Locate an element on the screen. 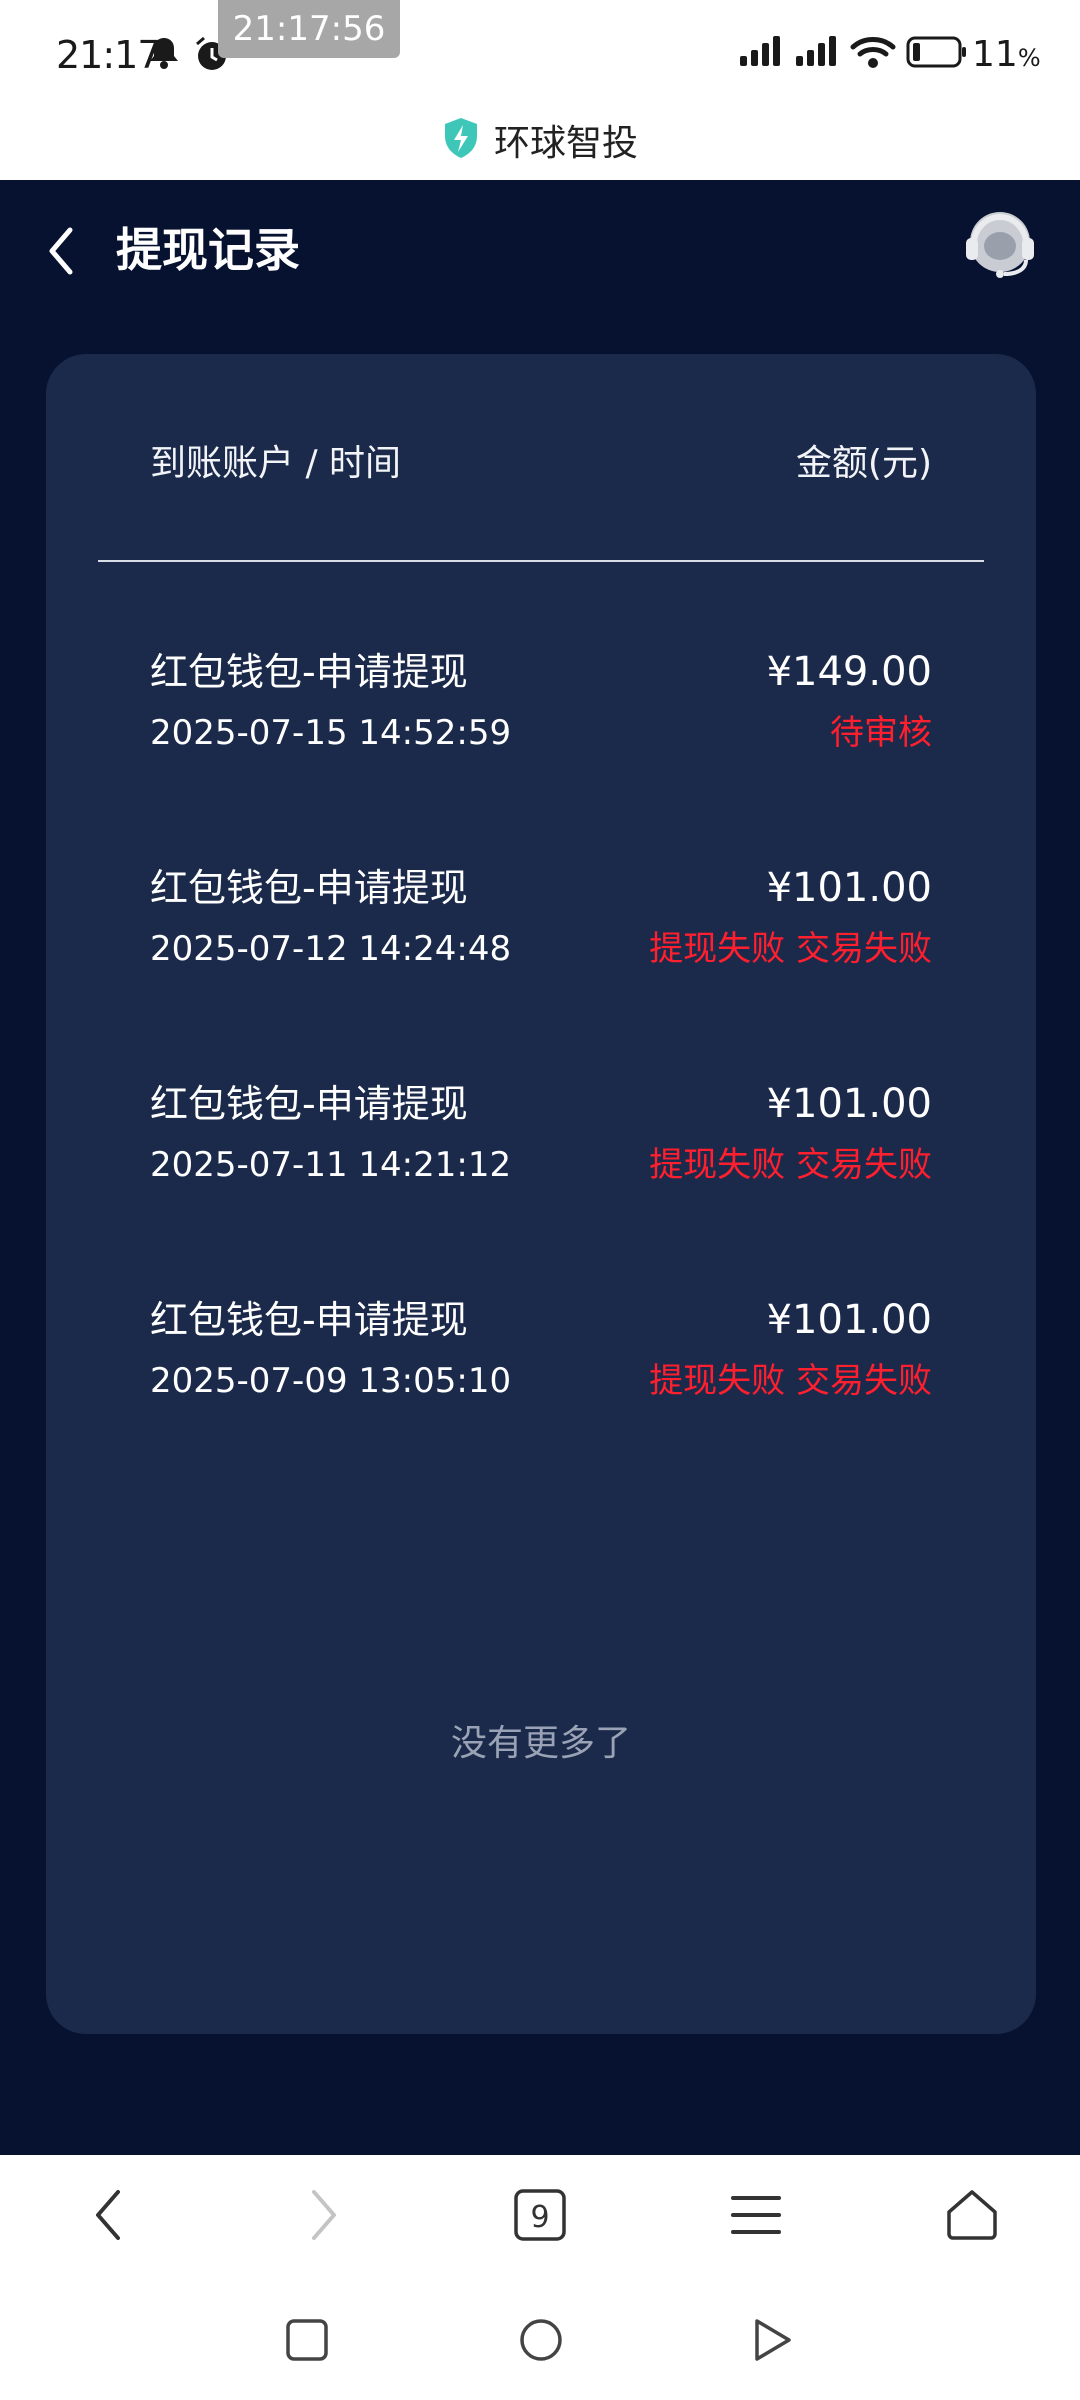 The width and height of the screenshot is (1080, 2400). circle-icon is located at coordinates (541, 2340).